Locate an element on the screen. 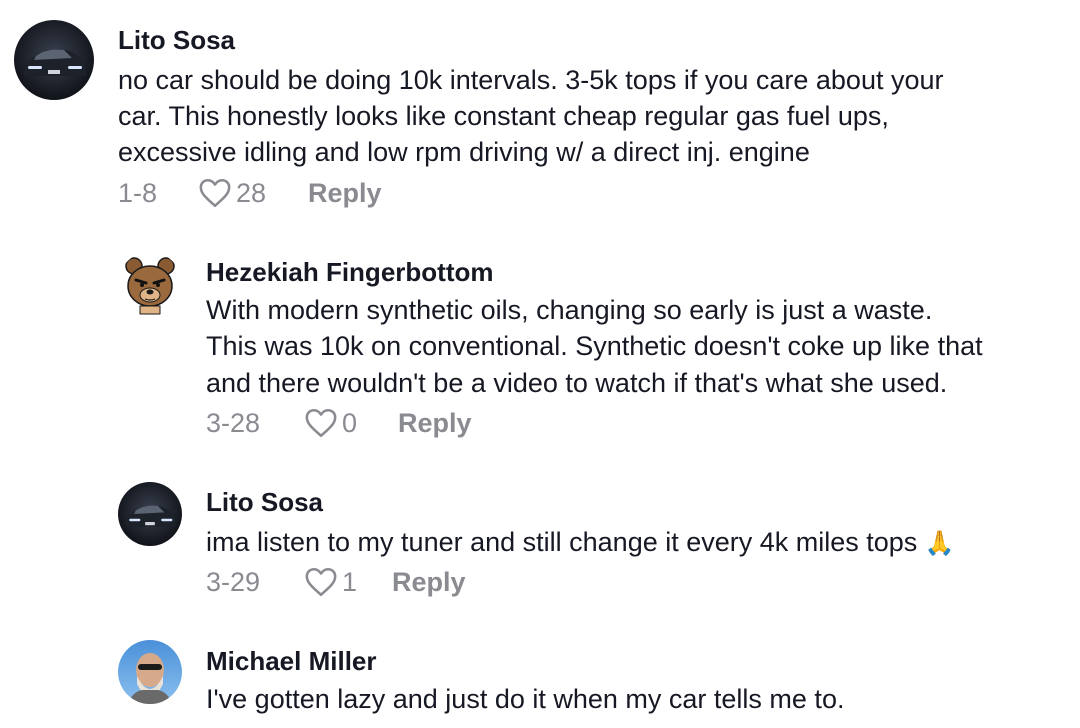 Image resolution: width=1080 pixels, height=728 pixels. like-count: 0 is located at coordinates (350, 422).